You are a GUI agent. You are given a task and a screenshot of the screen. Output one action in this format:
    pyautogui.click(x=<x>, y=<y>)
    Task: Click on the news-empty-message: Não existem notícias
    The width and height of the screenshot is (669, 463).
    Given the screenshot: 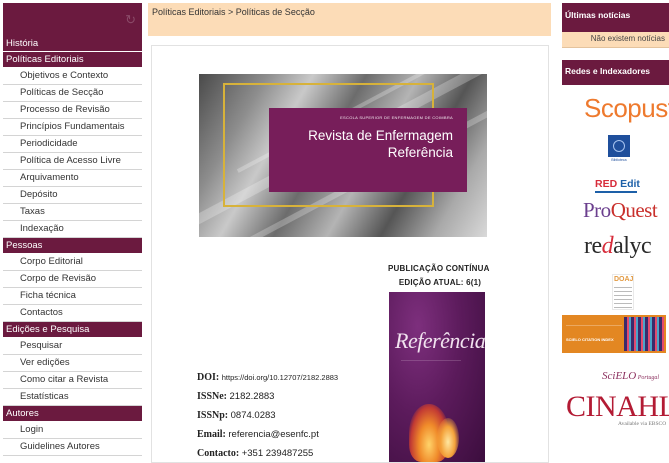 What is the action you would take?
    pyautogui.click(x=615, y=40)
    